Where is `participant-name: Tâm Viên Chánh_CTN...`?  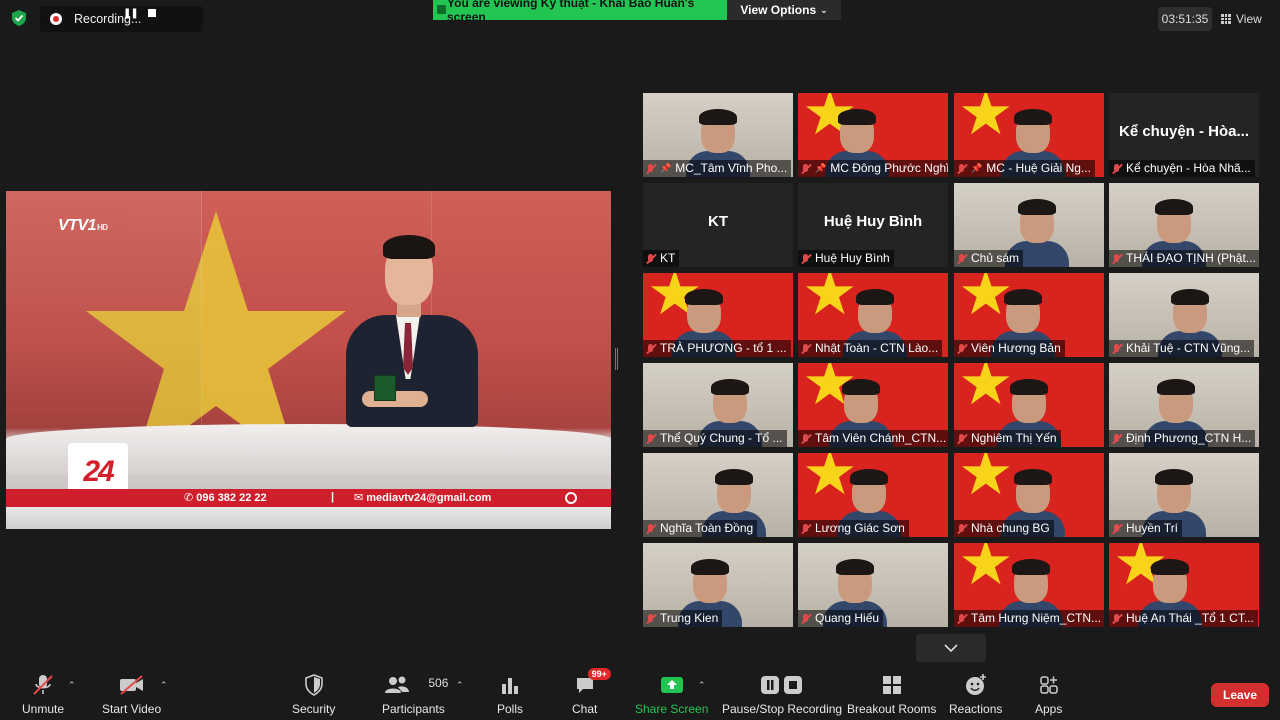 participant-name: Tâm Viên Chánh_CTN... is located at coordinates (881, 438).